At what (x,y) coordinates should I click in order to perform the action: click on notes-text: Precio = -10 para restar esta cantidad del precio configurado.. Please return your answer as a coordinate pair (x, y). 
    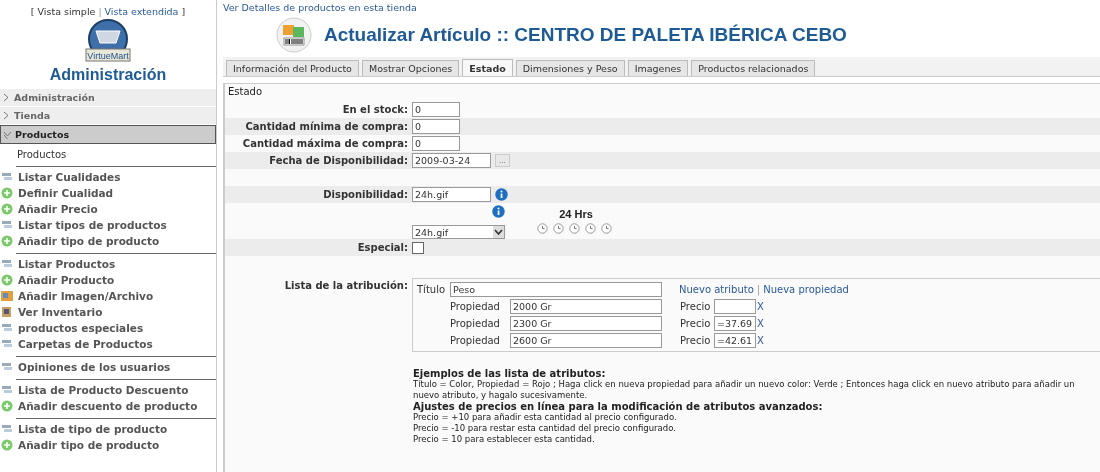
    Looking at the image, I should click on (545, 428).